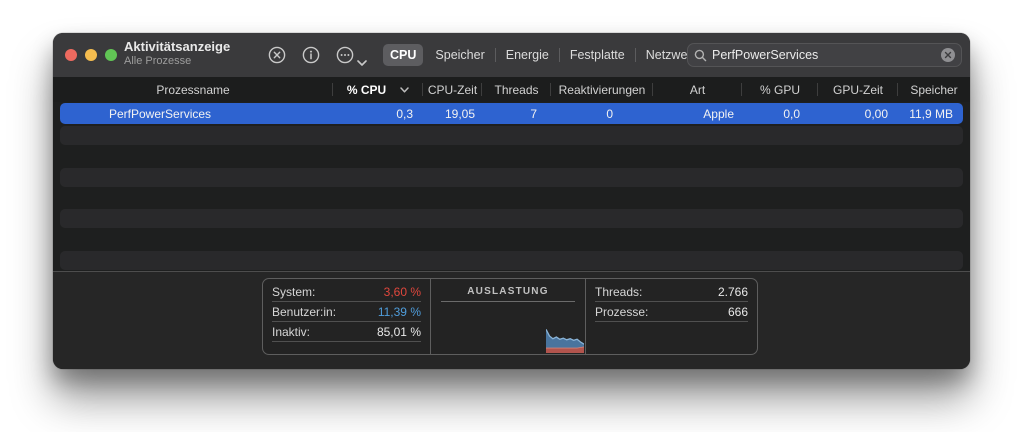 This screenshot has height=432, width=1024. I want to click on column-header-gpu-zeit: GPU-Zeit, so click(858, 89).